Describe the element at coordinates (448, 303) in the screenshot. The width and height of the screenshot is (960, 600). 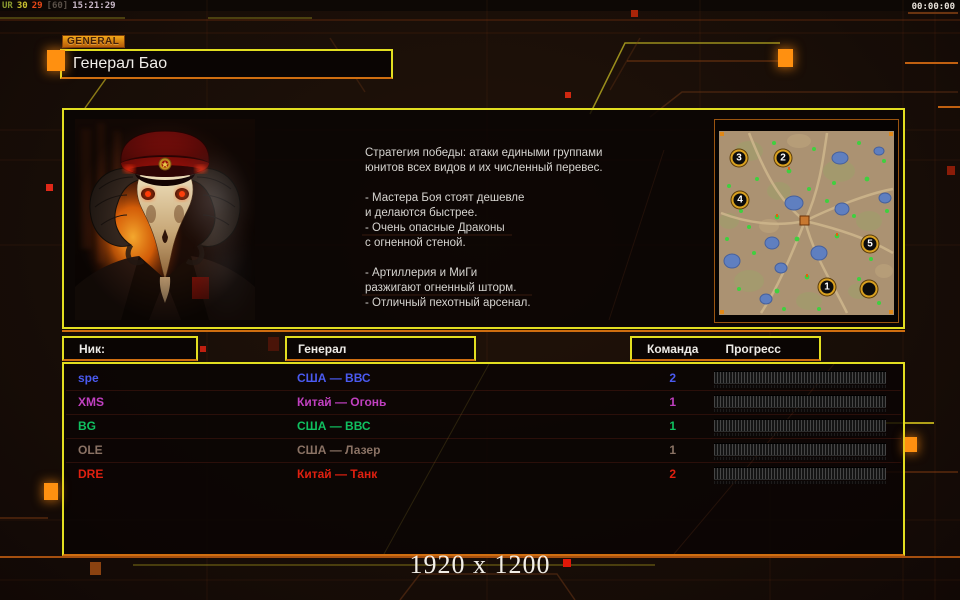
I see `description-line: - Отличный пехотный арсенал.` at that location.